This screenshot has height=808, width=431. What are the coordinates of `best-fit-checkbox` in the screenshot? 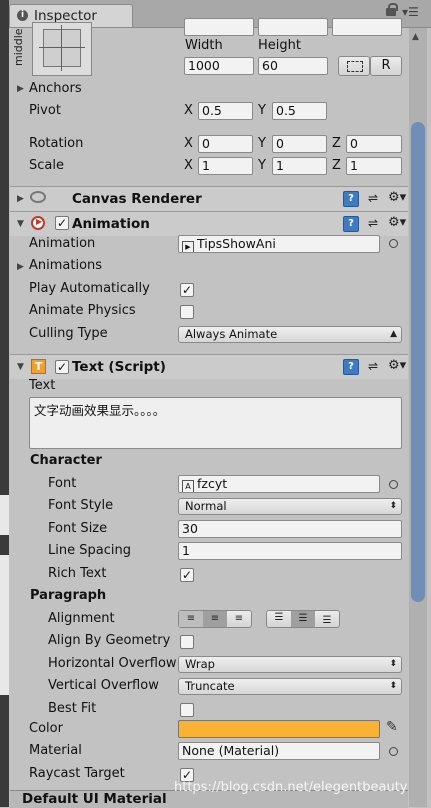 It's located at (187, 710).